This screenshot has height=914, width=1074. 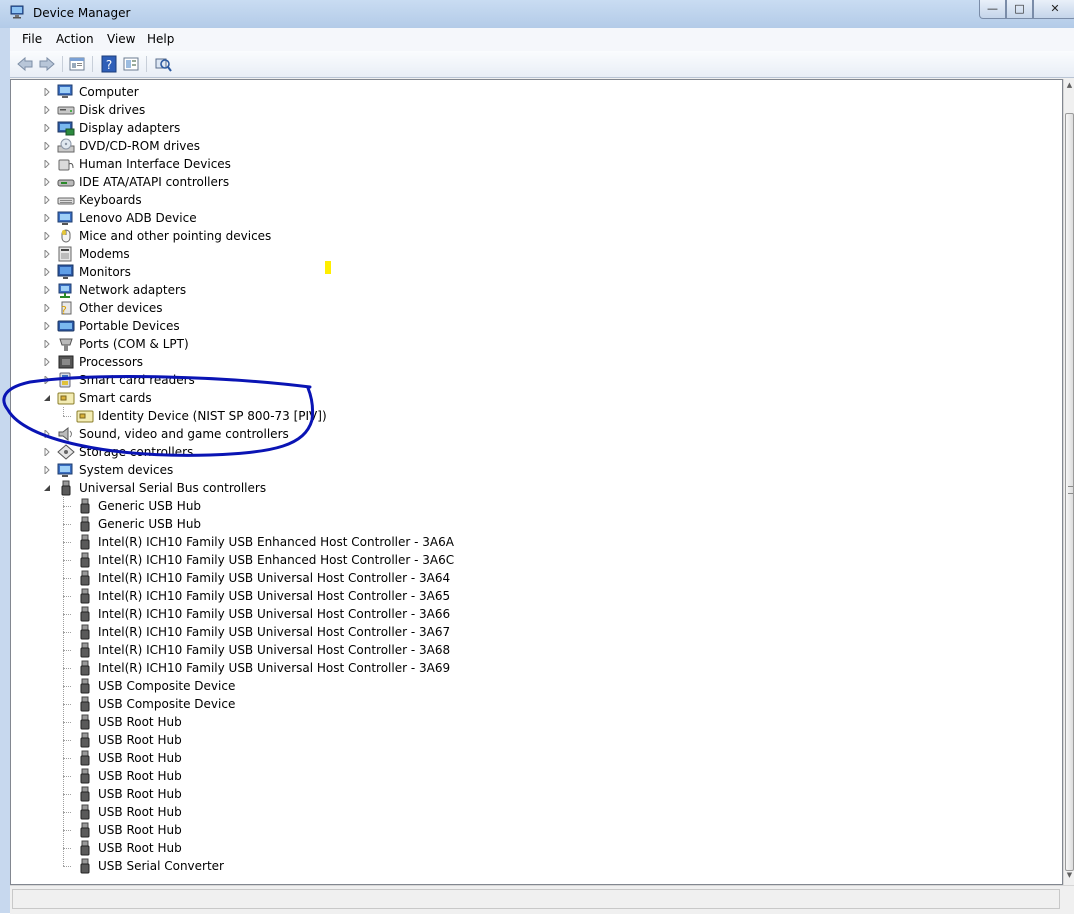 What do you see at coordinates (126, 470) in the screenshot?
I see `tree-category-label: System devices` at bounding box center [126, 470].